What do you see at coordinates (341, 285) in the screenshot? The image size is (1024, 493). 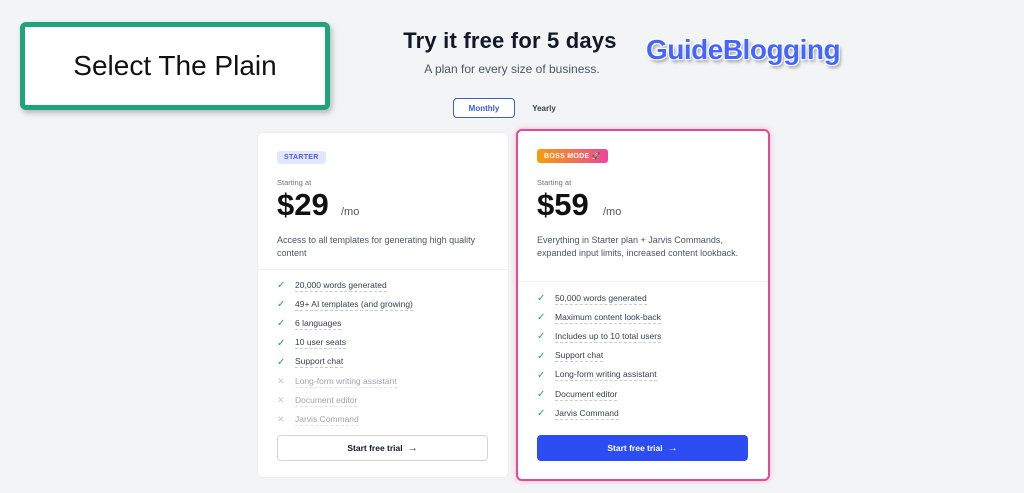 I see `feature-label: 20,000 words generated` at bounding box center [341, 285].